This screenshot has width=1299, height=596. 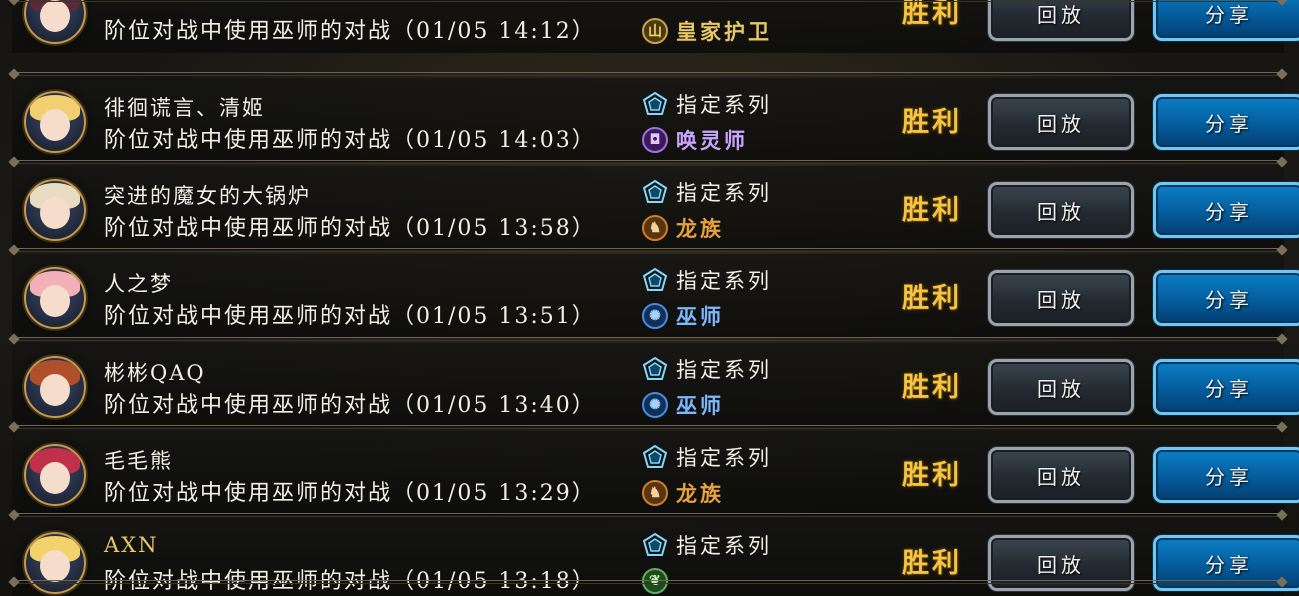 What do you see at coordinates (700, 228) in the screenshot?
I see `opponent-class-label: 龙族` at bounding box center [700, 228].